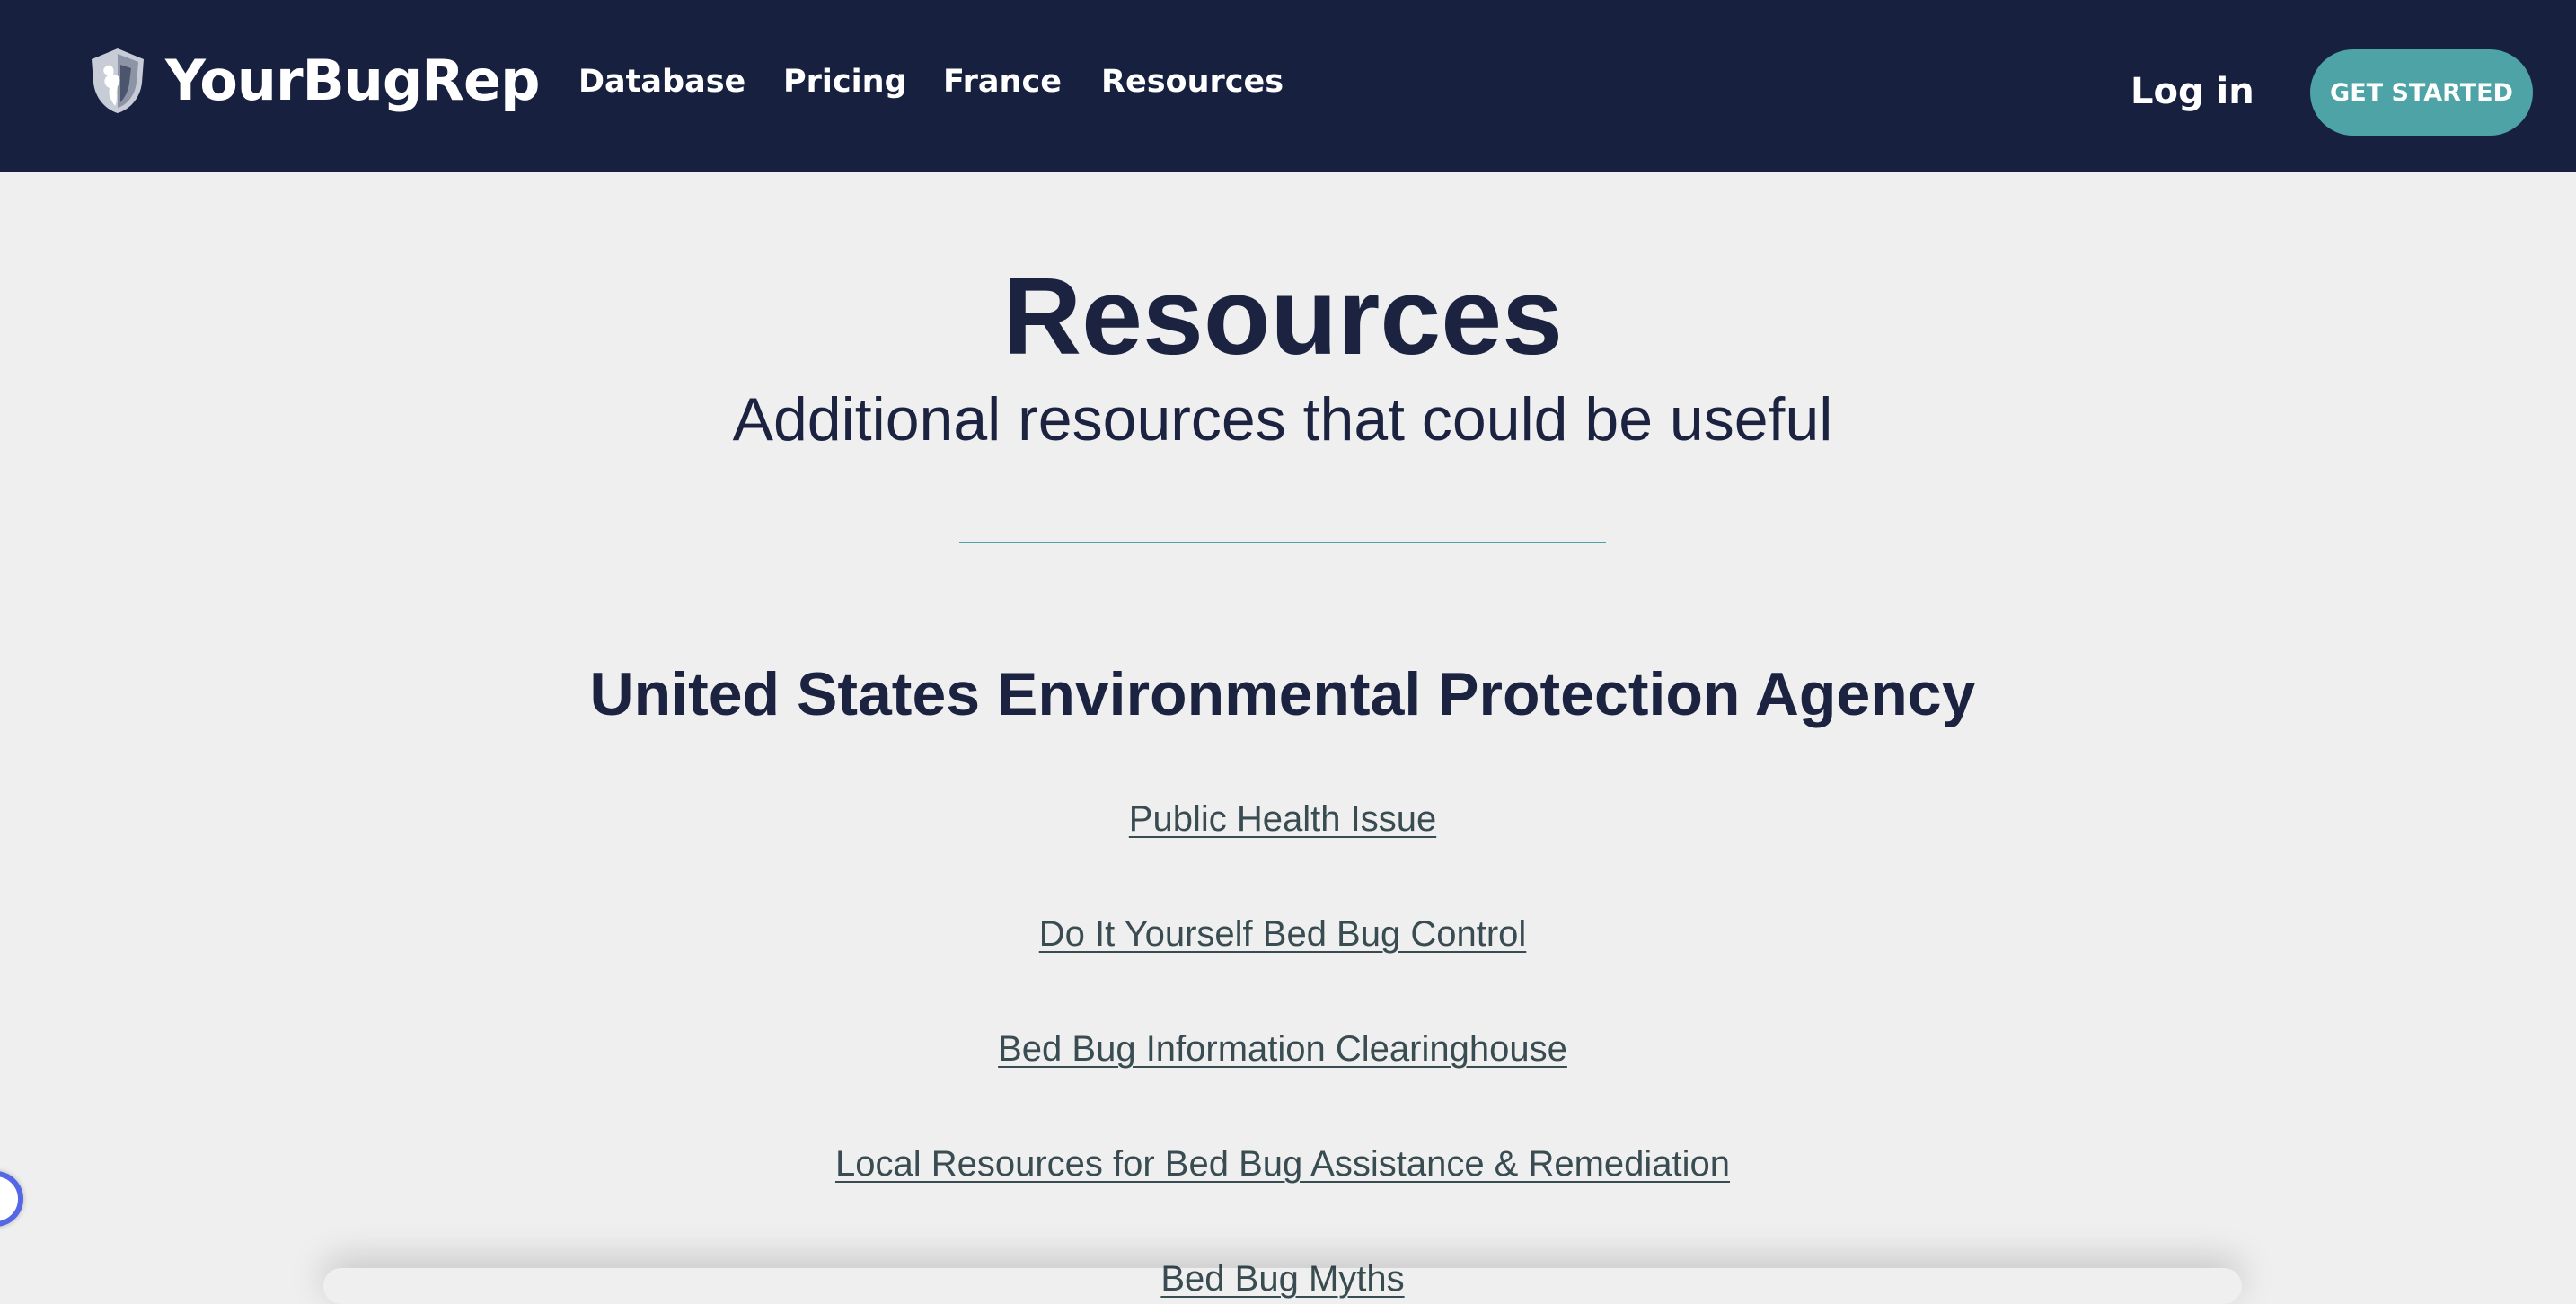  I want to click on logo-text: YourBugRep, so click(352, 80).